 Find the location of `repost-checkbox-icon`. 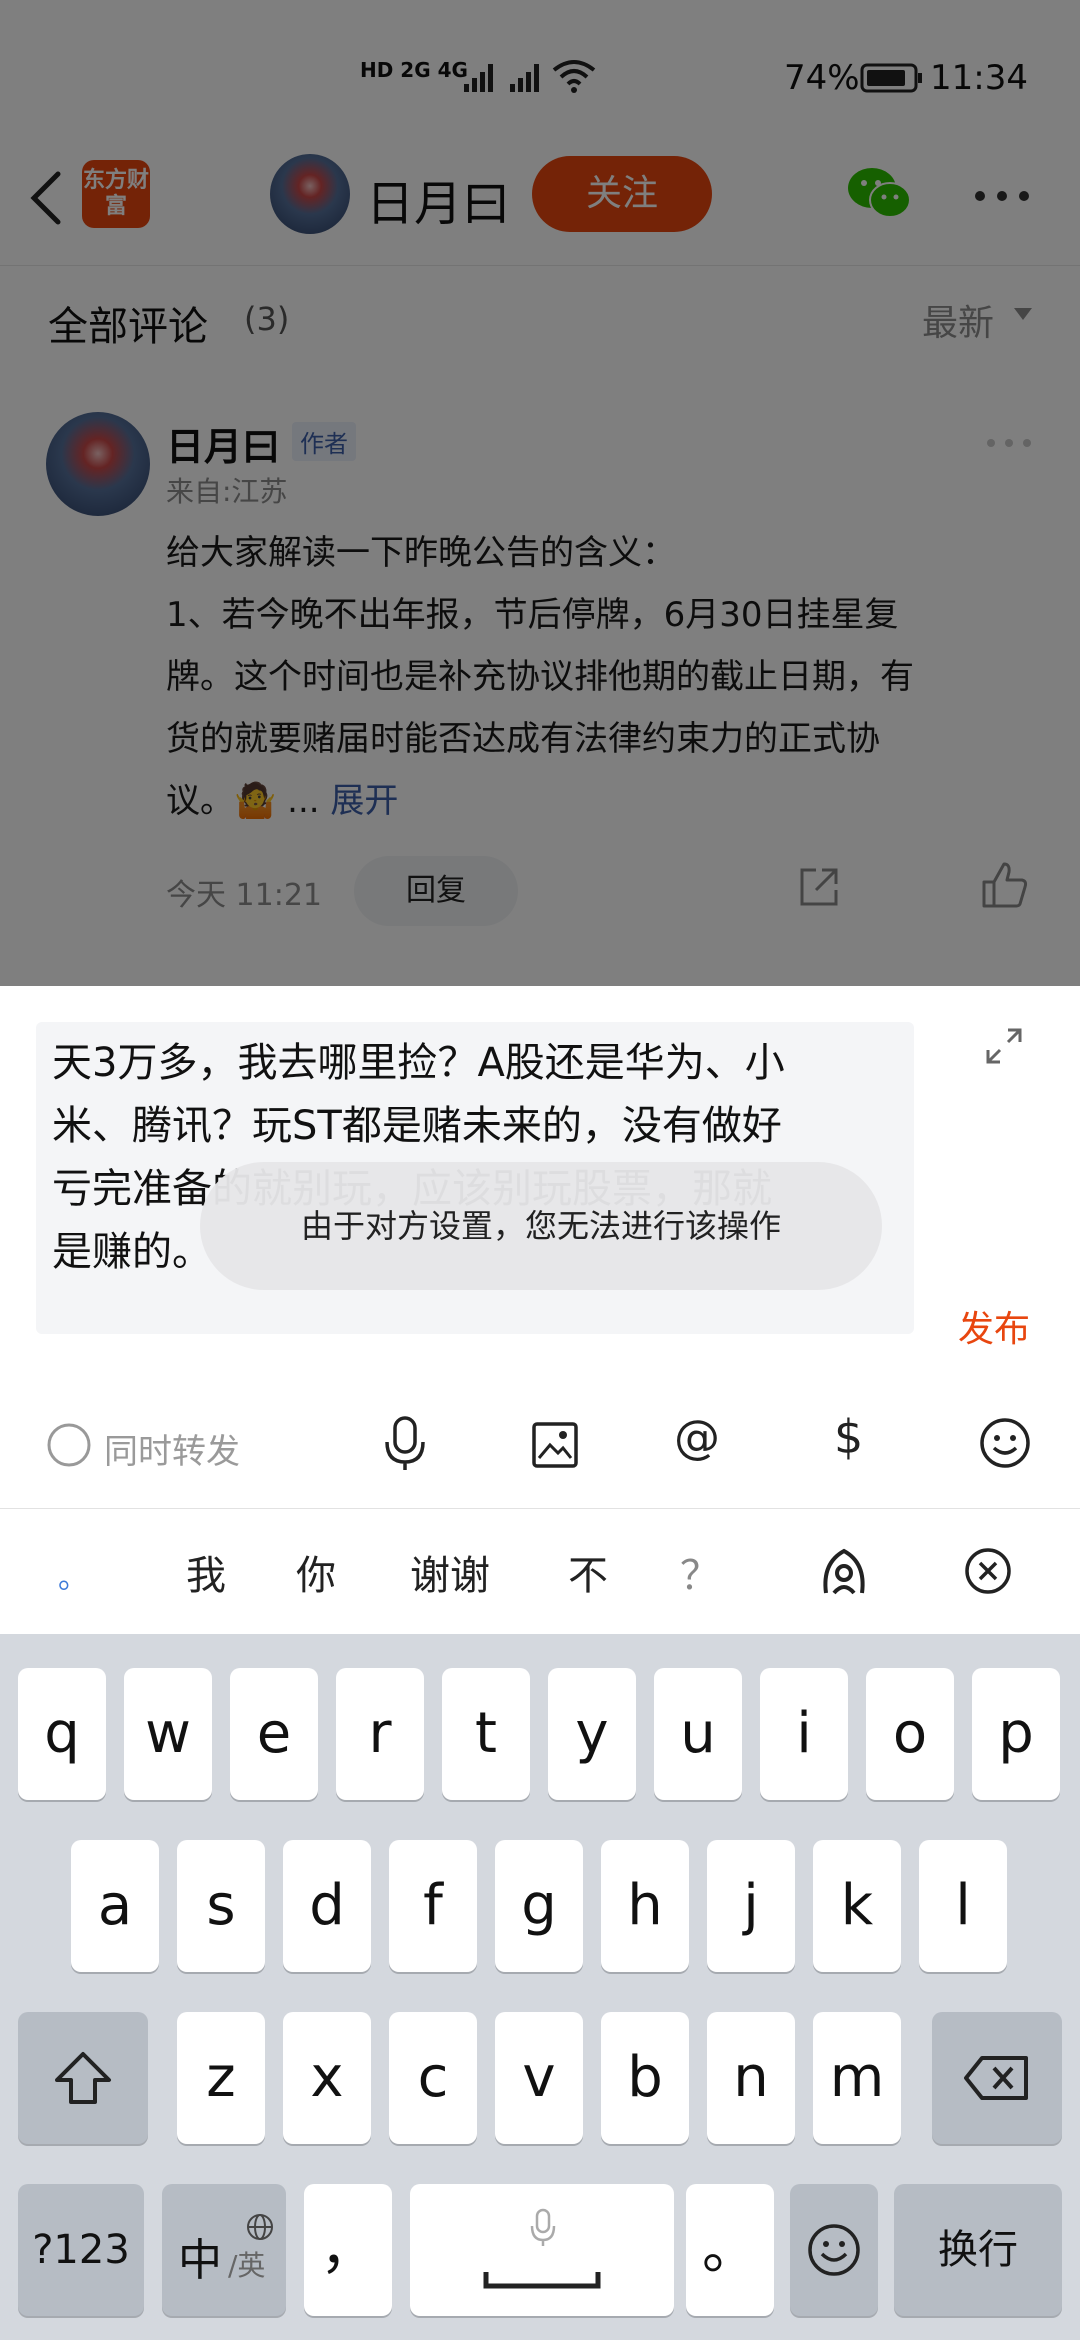

repost-checkbox-icon is located at coordinates (69, 1447).